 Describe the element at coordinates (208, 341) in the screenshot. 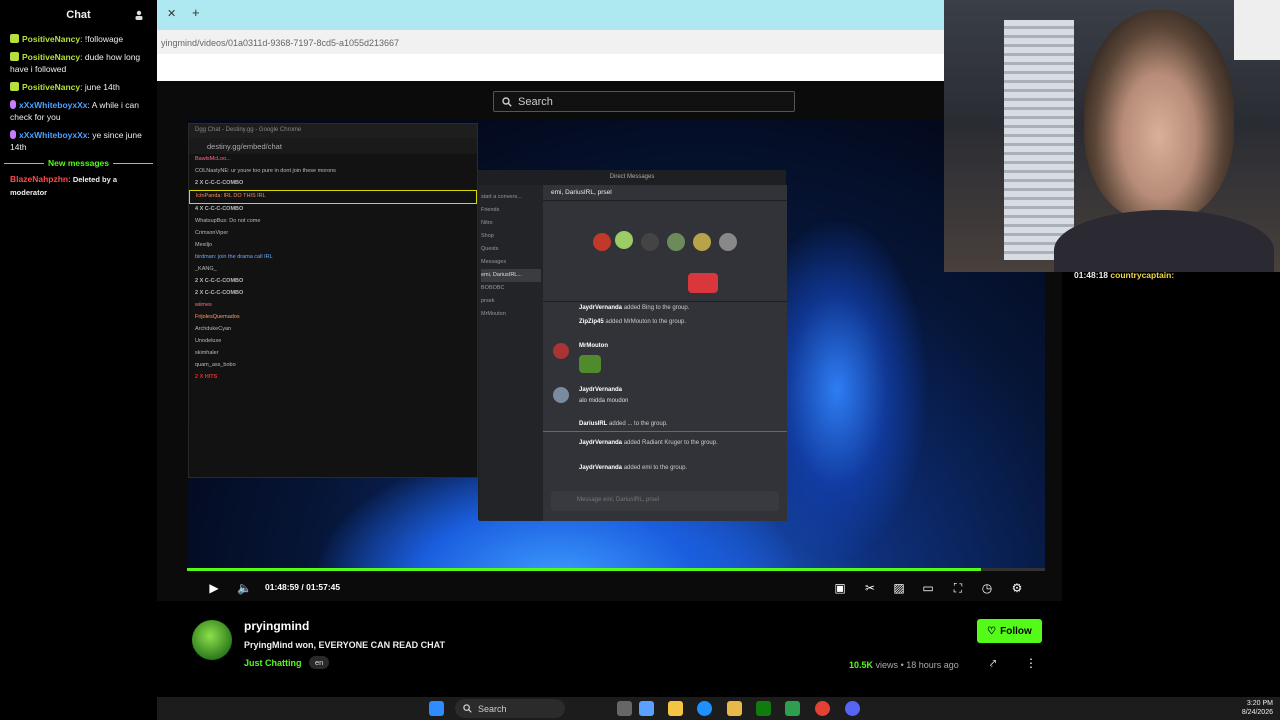

I see `dgg-line: Unodeluxe` at that location.